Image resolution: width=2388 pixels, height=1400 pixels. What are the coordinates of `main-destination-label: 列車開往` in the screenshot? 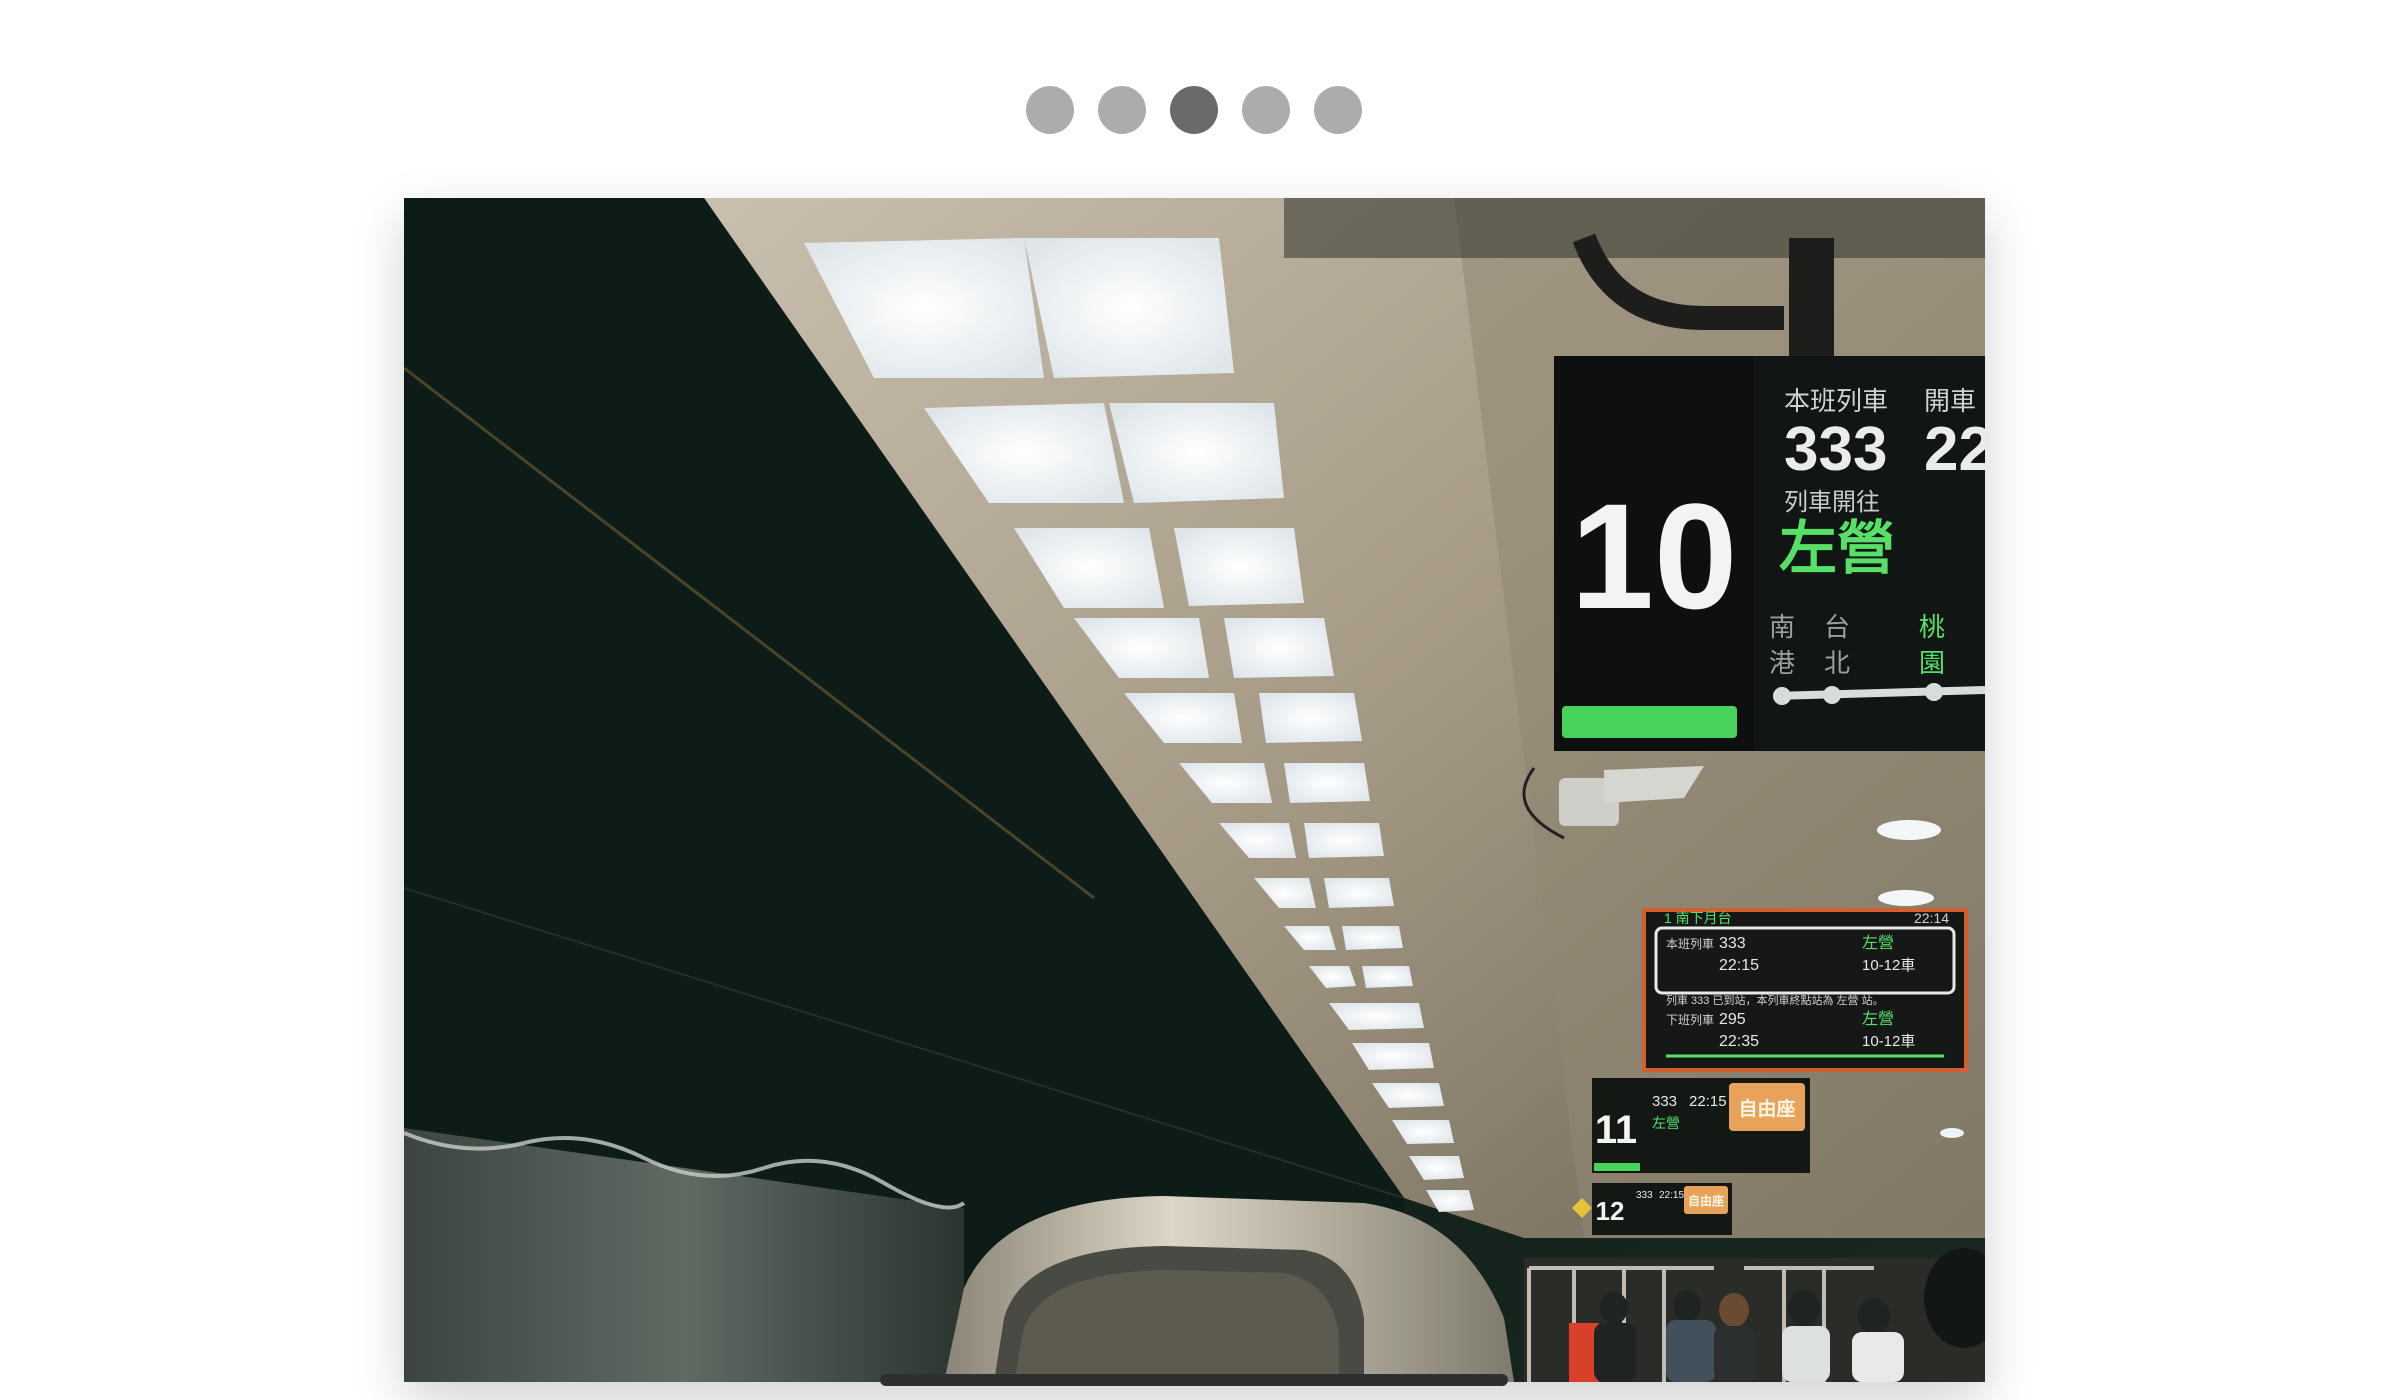 It's located at (1832, 502).